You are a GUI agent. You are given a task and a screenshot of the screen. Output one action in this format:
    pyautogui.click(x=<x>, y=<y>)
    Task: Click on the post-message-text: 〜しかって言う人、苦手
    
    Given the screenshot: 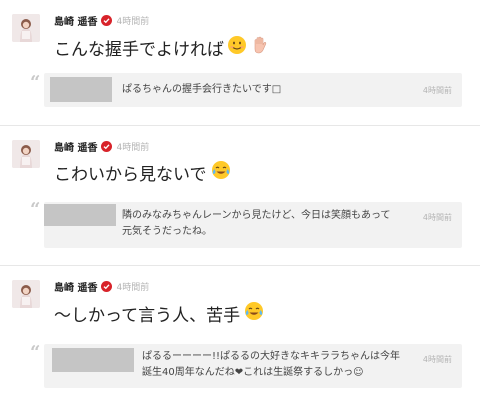 What is the action you would take?
    pyautogui.click(x=147, y=315)
    